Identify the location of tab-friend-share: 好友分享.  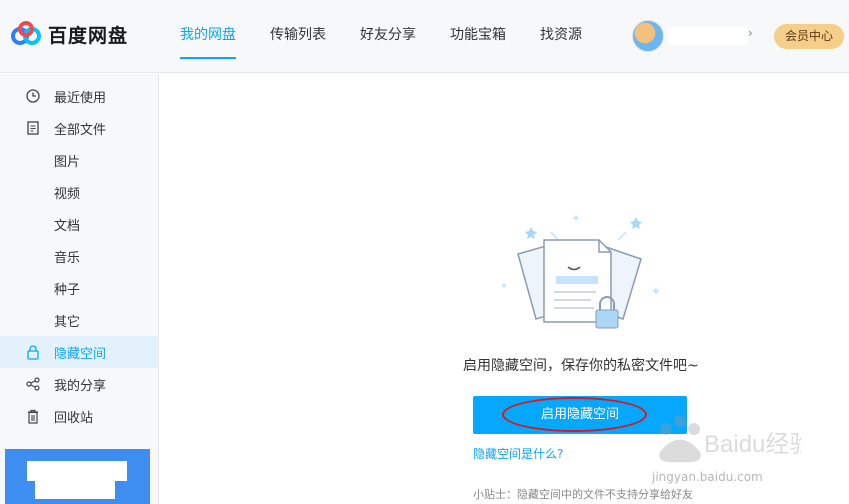
(388, 36).